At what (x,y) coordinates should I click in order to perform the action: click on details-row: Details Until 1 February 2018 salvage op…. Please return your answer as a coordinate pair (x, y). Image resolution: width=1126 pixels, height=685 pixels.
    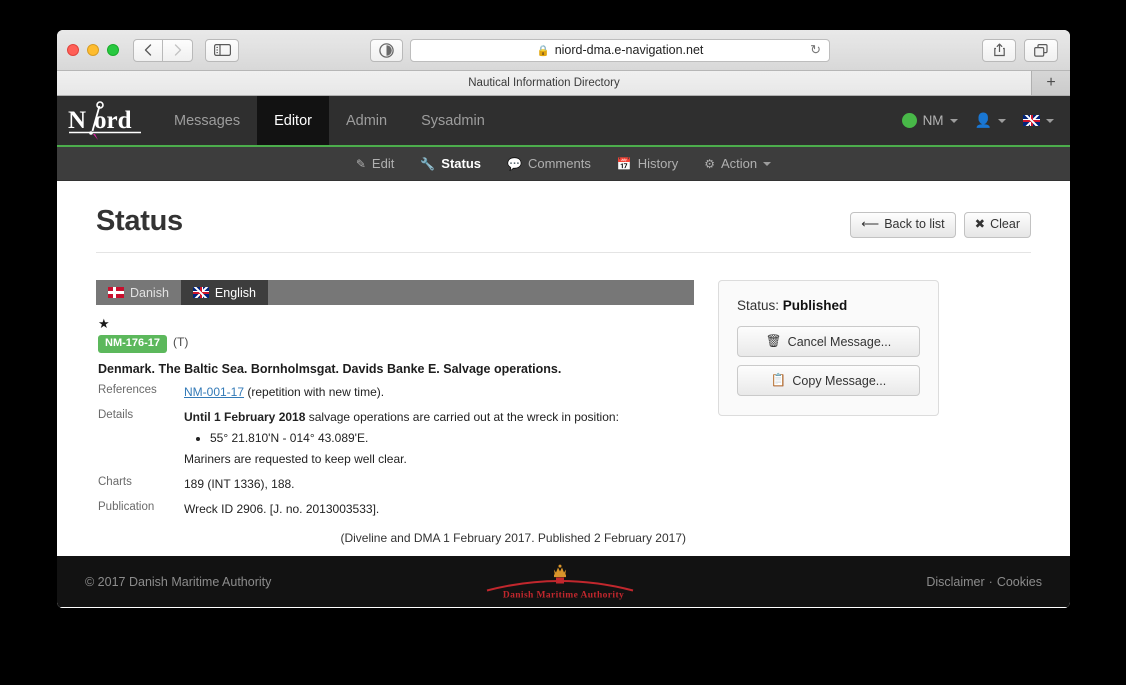
    Looking at the image, I should click on (395, 438).